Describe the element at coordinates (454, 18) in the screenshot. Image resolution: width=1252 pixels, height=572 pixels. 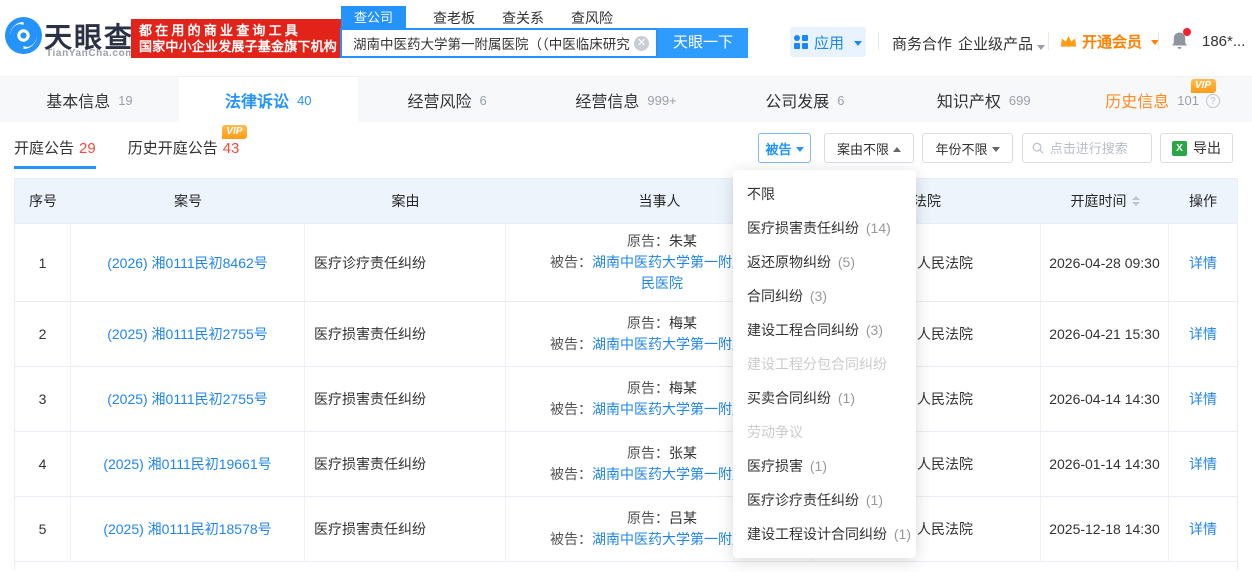
I see `search-type-tab: 查老板` at that location.